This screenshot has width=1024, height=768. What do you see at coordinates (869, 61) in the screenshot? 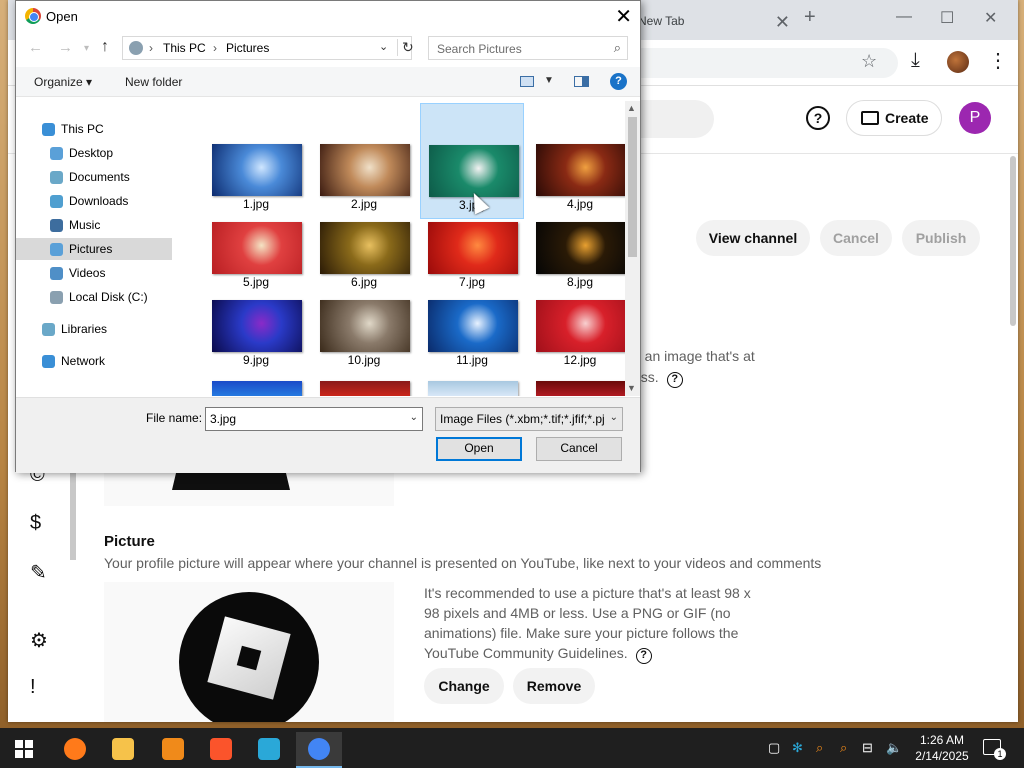
I see `bookmark-star-icon: ☆` at bounding box center [869, 61].